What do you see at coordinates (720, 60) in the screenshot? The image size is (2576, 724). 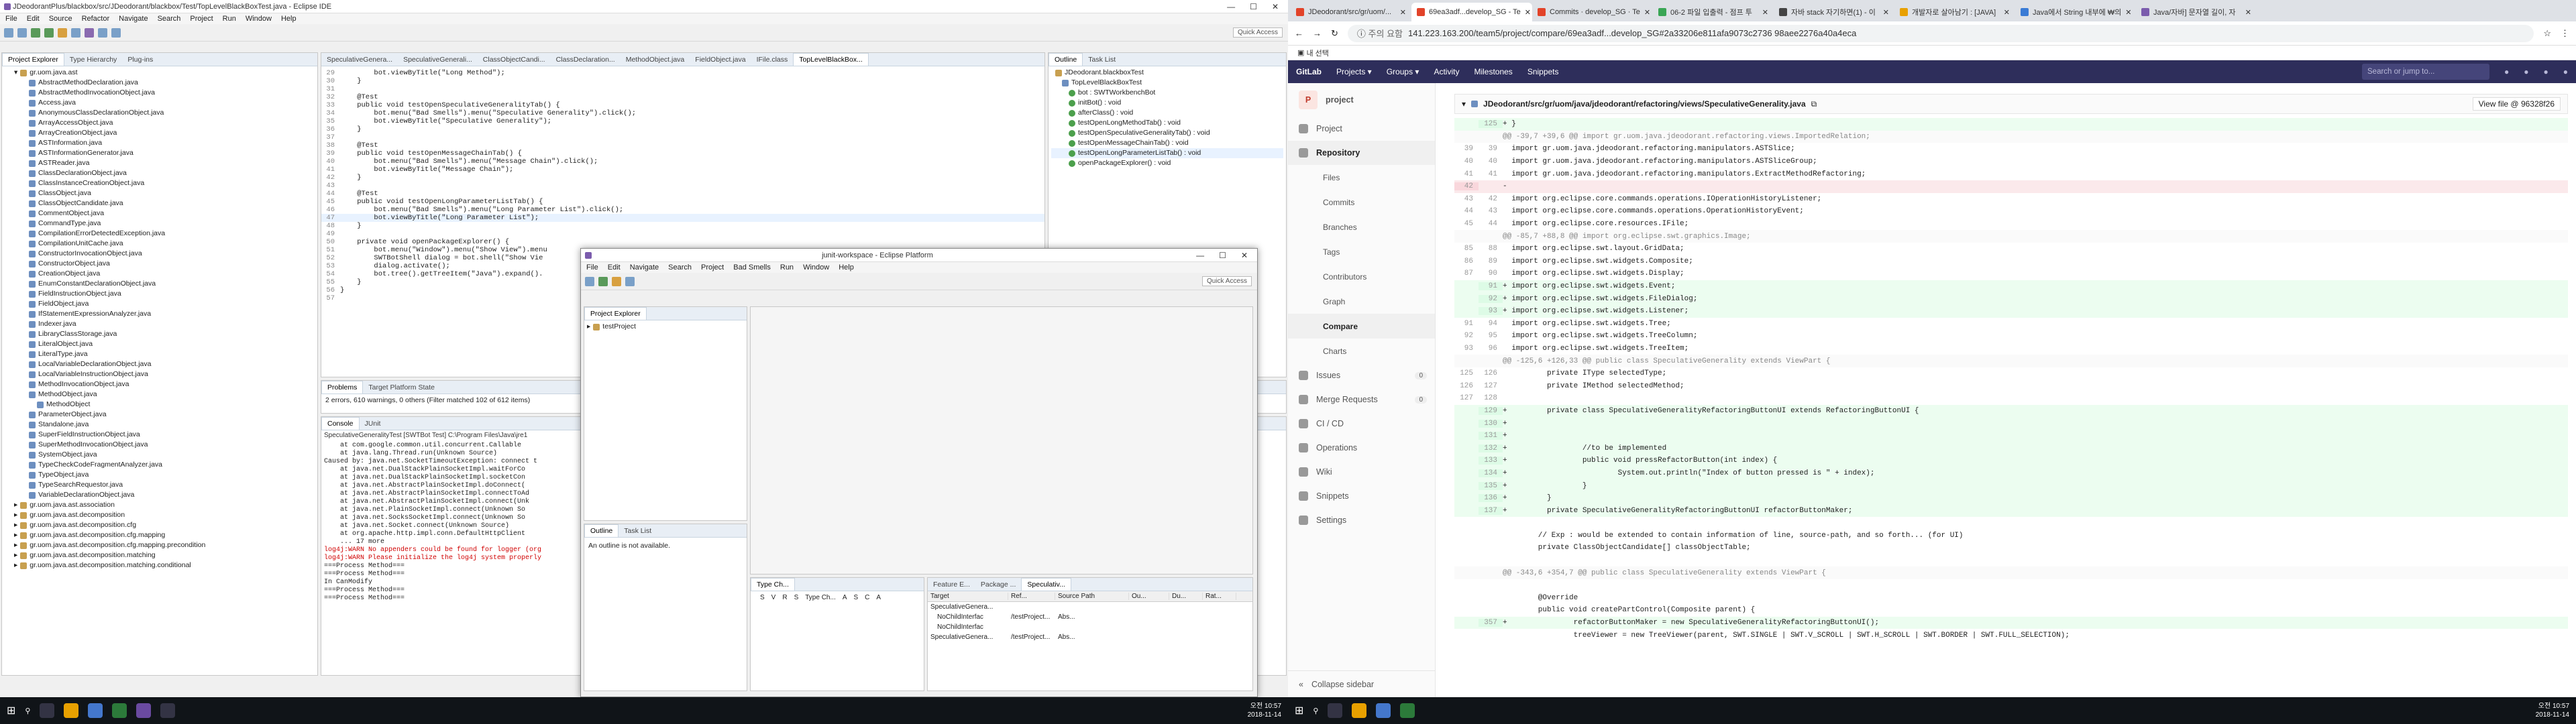 I see `panel-tab: FieldObject.java` at bounding box center [720, 60].